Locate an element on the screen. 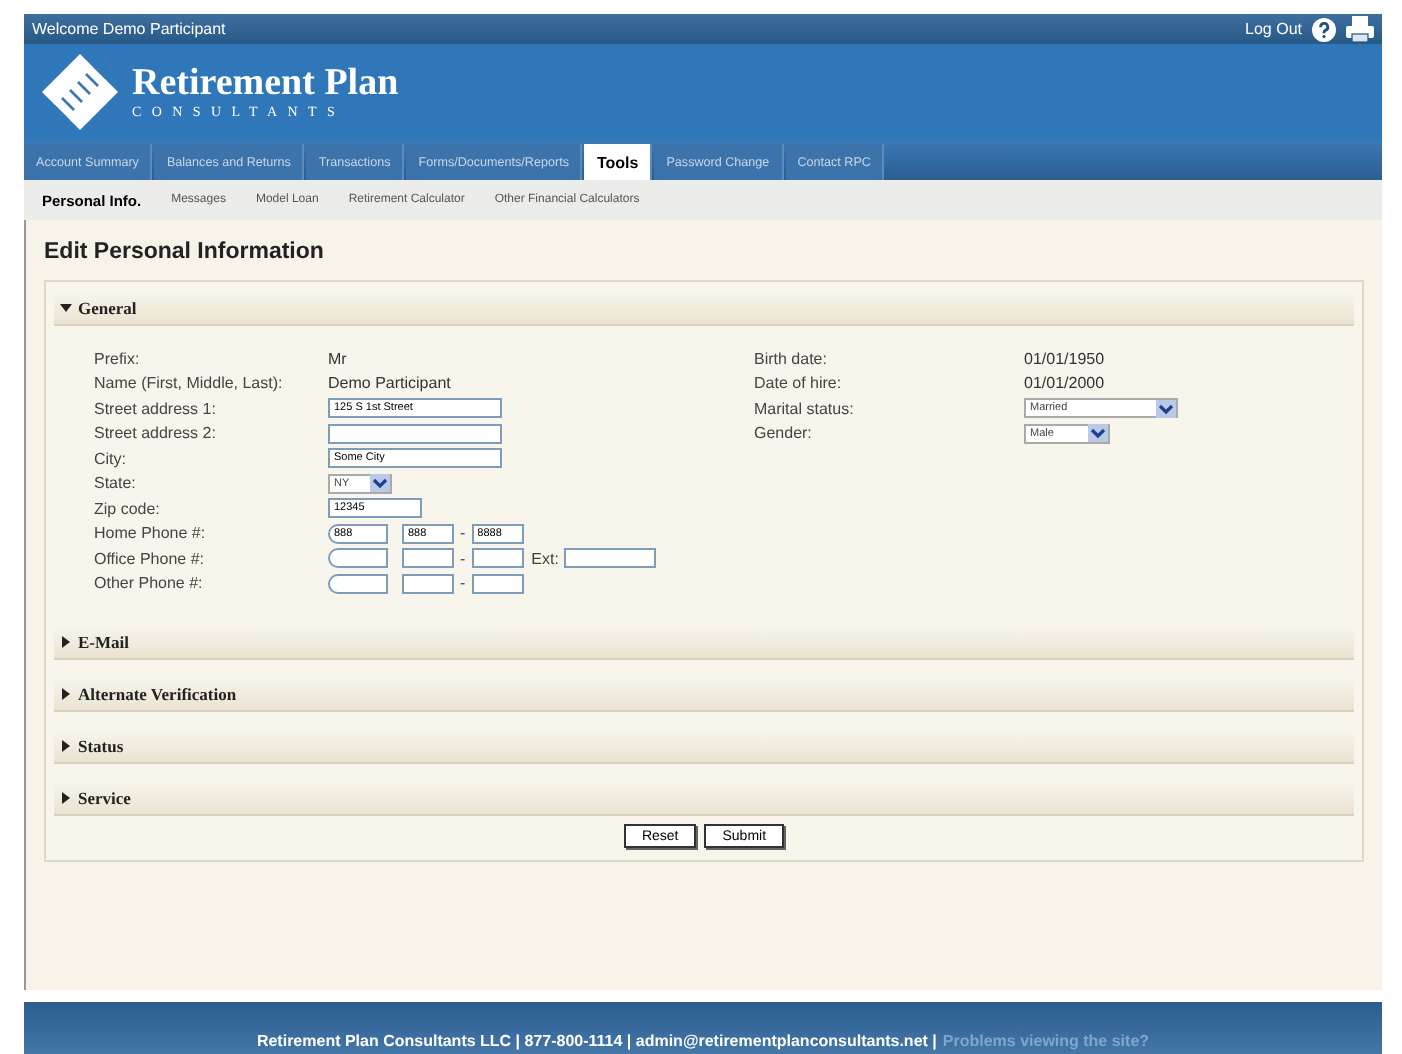 The height and width of the screenshot is (1054, 1402). field-label: Other Phone #: is located at coordinates (149, 583).